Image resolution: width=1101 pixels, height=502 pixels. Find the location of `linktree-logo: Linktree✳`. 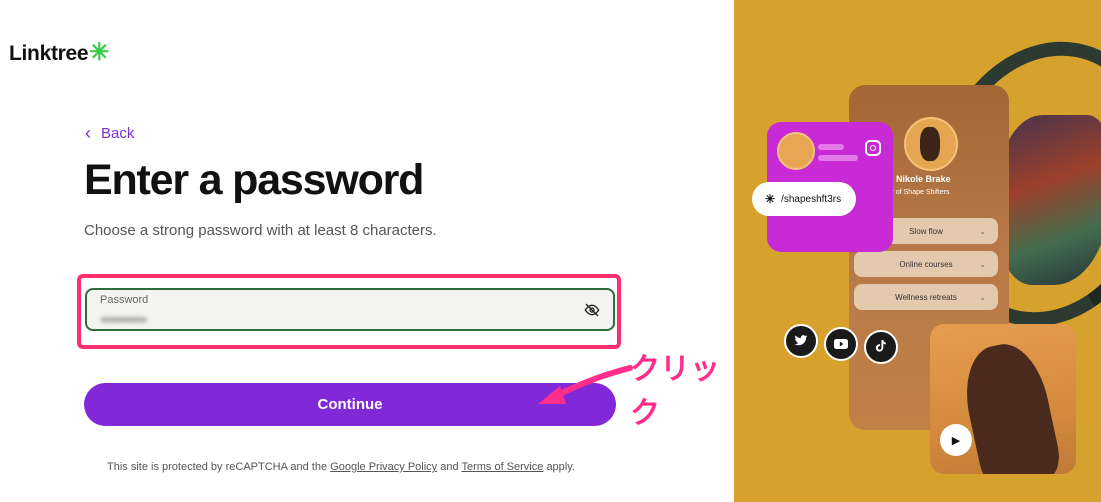

linktree-logo: Linktree✳ is located at coordinates (59, 52).